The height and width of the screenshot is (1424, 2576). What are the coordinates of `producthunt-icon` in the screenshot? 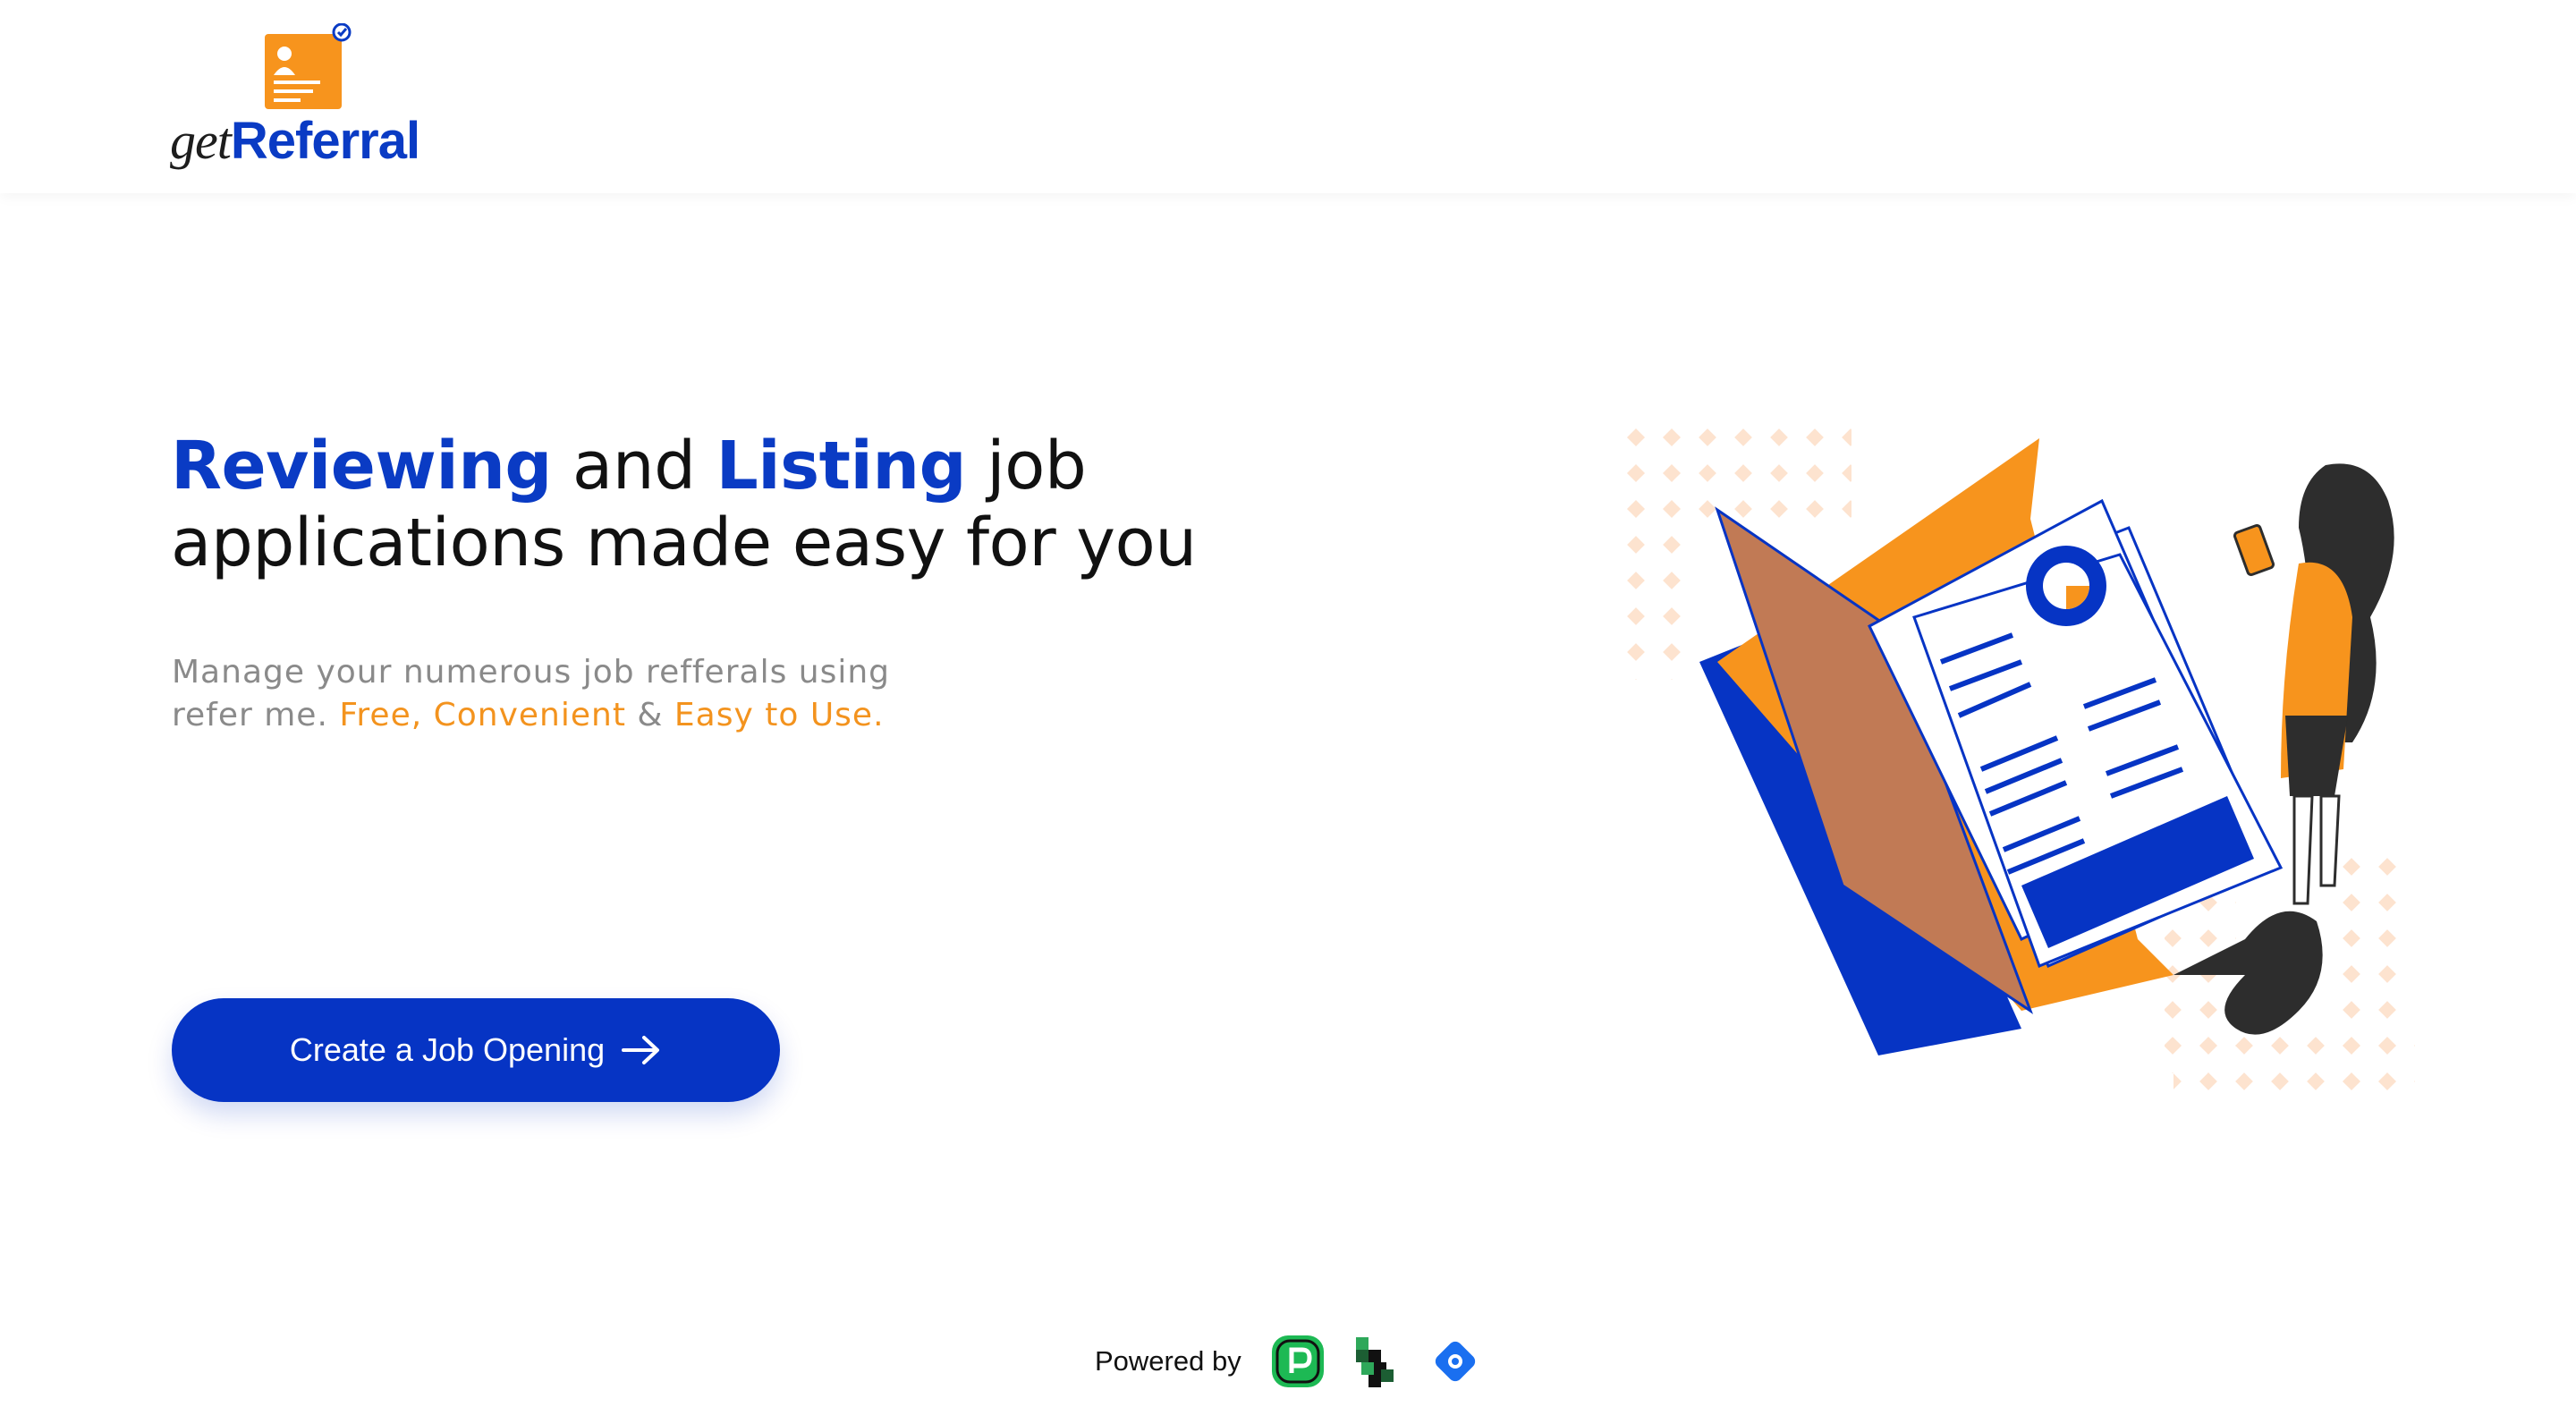 It's located at (1298, 1361).